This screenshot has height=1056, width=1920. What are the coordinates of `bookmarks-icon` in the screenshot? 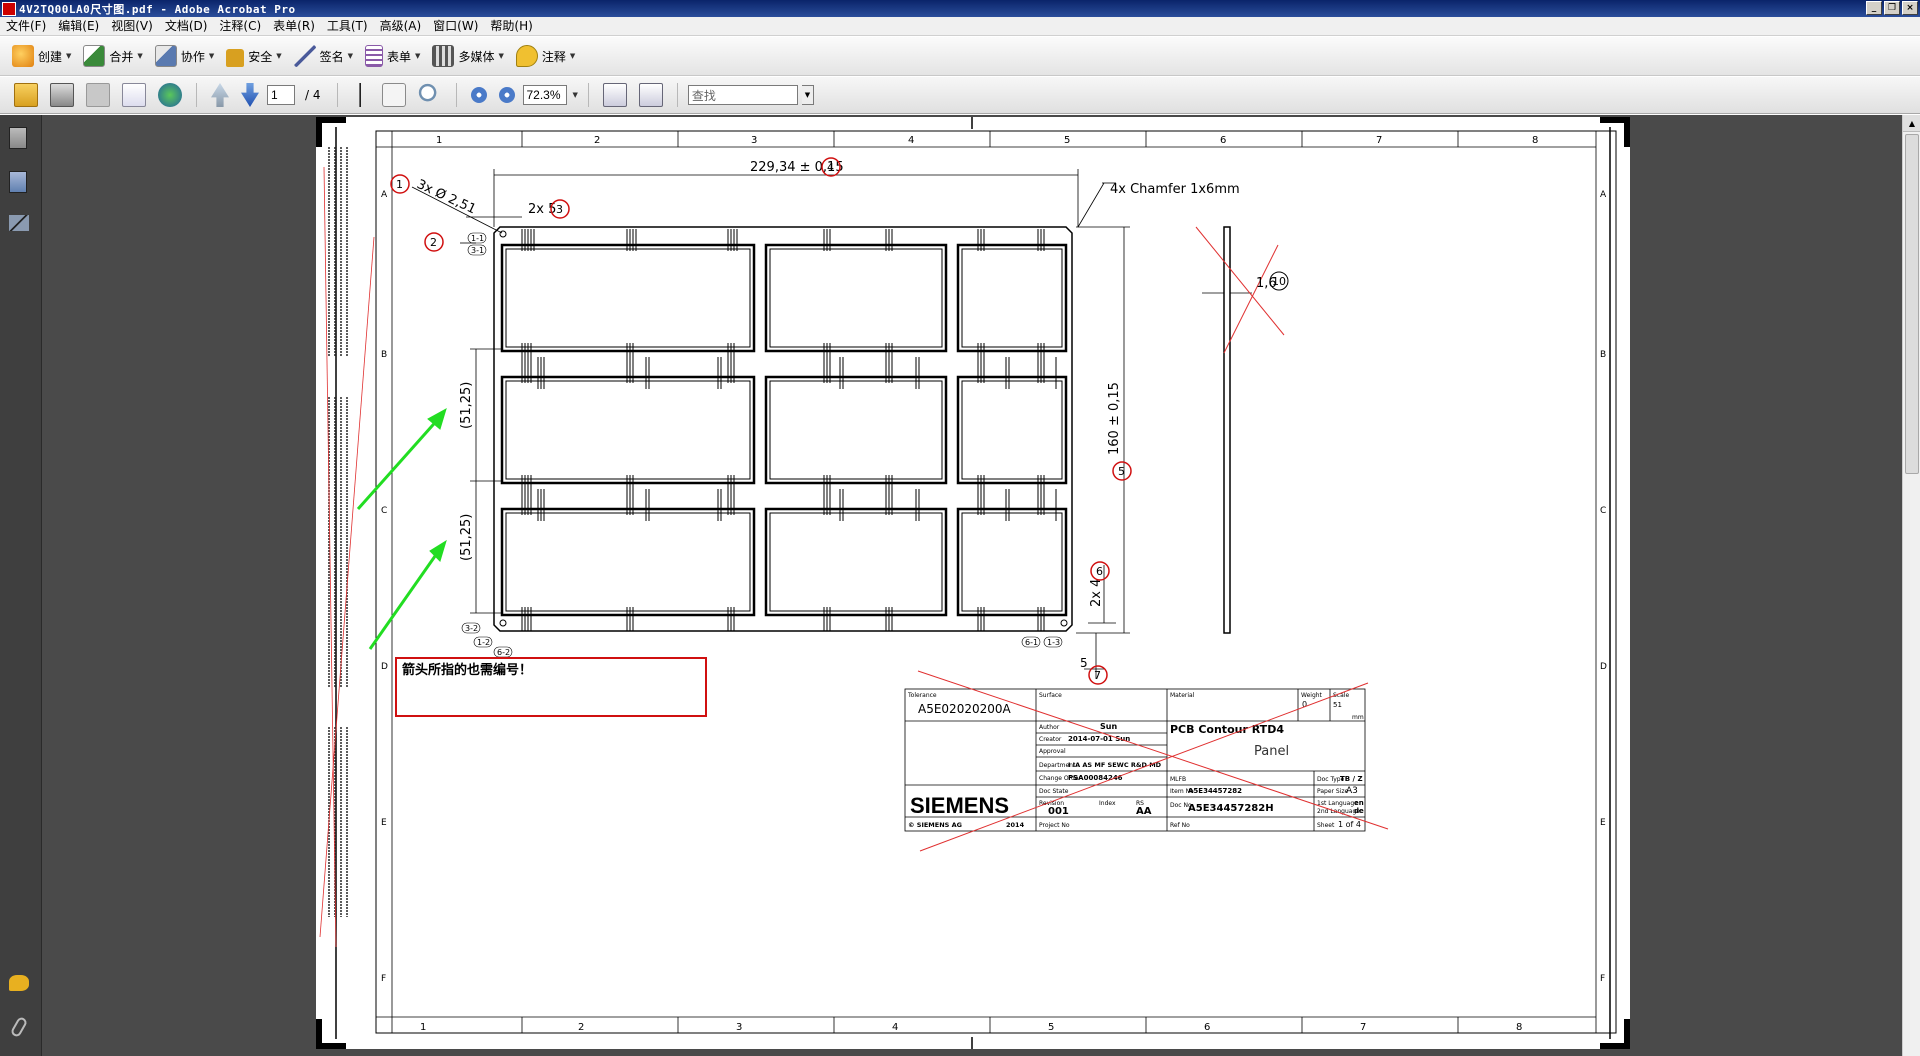 It's located at (18, 182).